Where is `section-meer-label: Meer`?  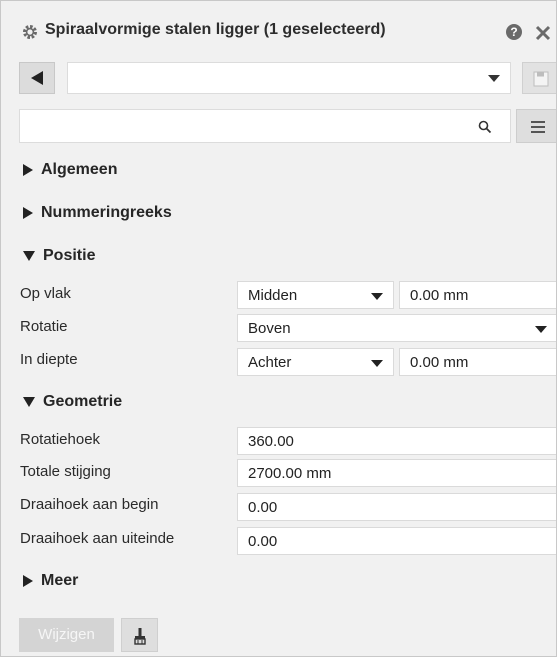
section-meer-label: Meer is located at coordinates (60, 580).